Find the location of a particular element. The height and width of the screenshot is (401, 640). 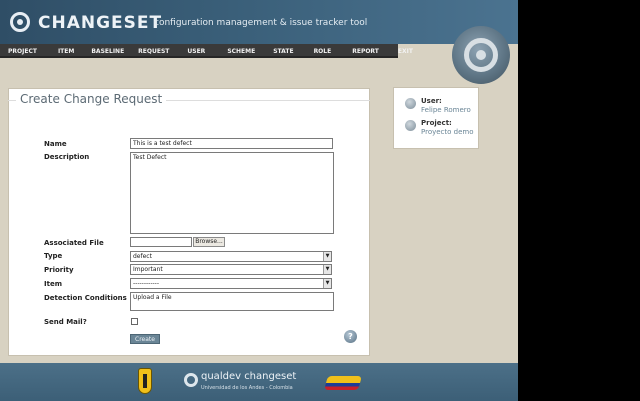

send-mail-label: Send Mail? is located at coordinates (65, 322).